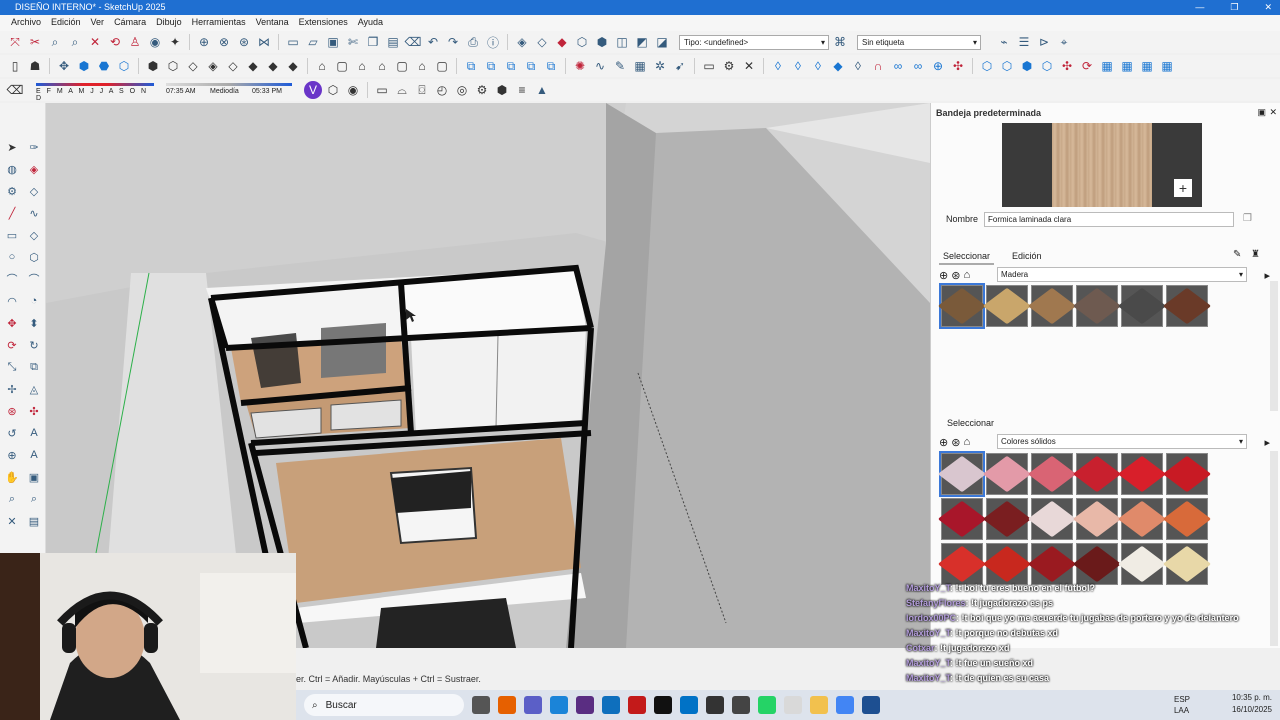 This screenshot has height=720, width=1280. Describe the element at coordinates (1267, 275) in the screenshot. I see `details-icon-1: ▸` at that location.